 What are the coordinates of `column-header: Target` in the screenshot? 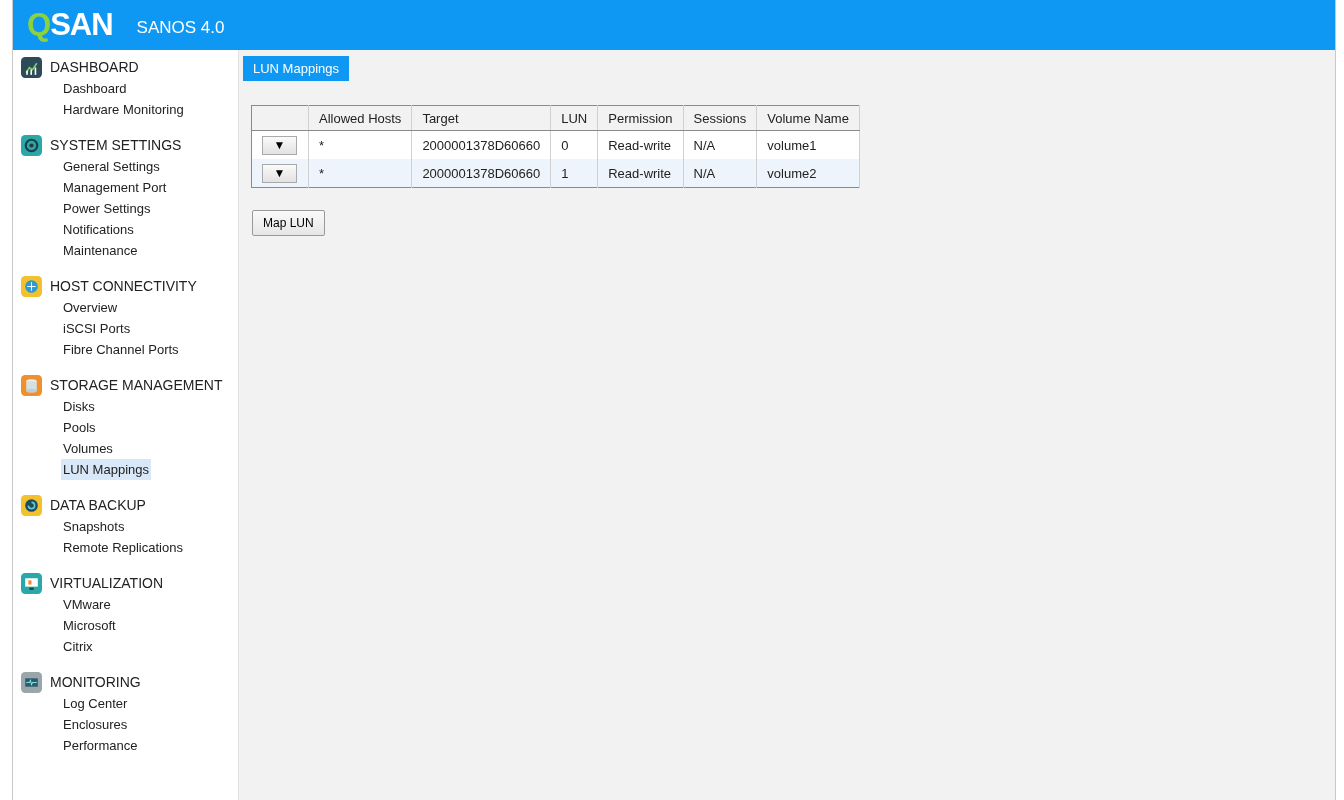 It's located at (481, 118).